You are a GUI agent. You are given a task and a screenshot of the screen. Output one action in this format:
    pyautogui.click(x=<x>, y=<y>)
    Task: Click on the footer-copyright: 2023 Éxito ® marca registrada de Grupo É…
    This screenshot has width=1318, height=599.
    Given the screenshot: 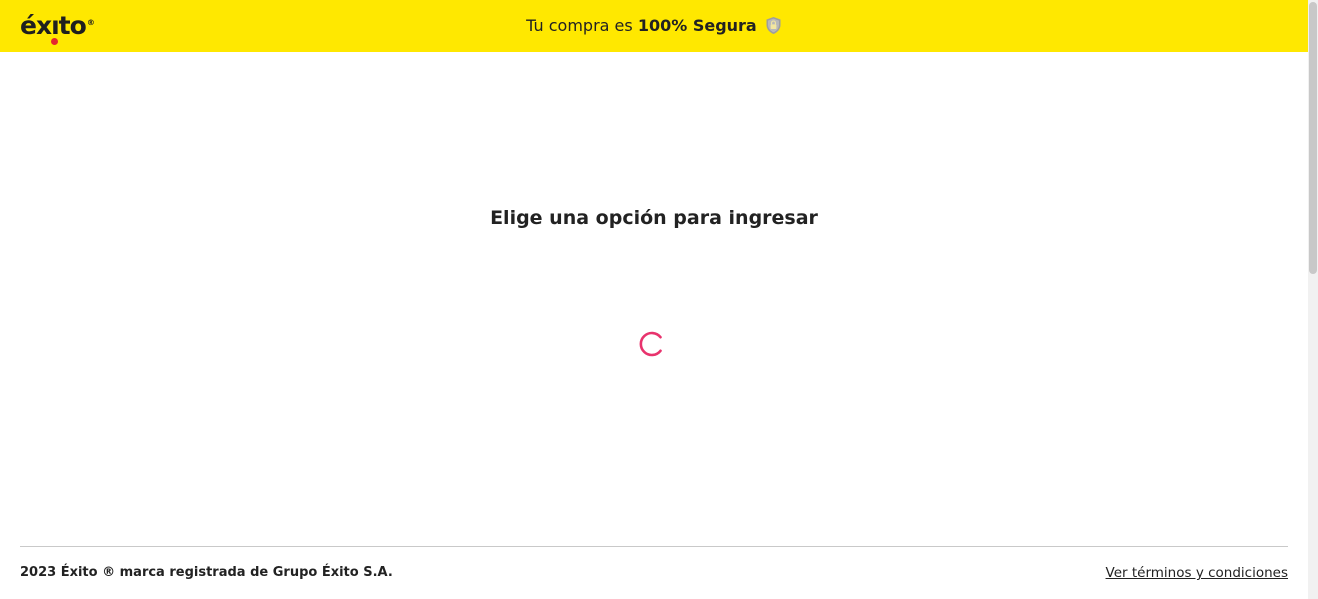 What is the action you would take?
    pyautogui.click(x=206, y=572)
    